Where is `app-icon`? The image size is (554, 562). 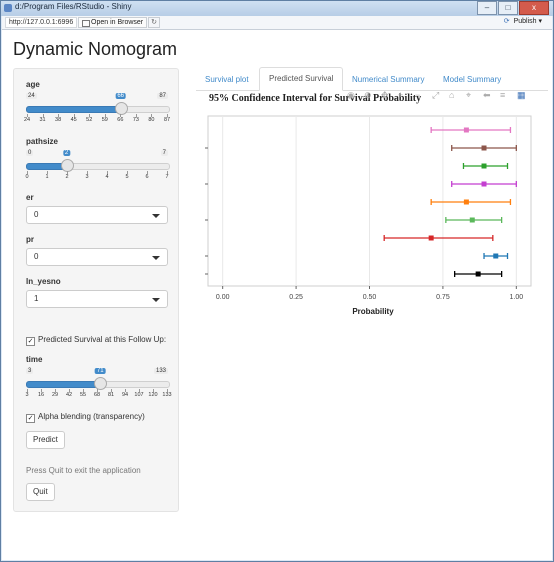
app-icon is located at coordinates (8, 8).